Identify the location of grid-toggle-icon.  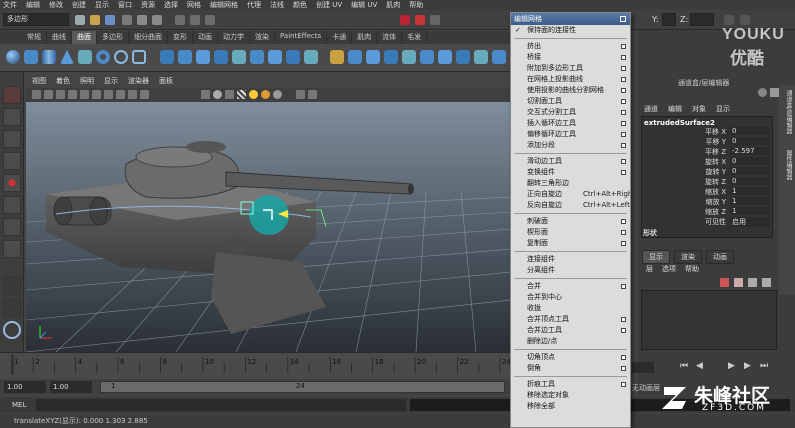
(72, 94).